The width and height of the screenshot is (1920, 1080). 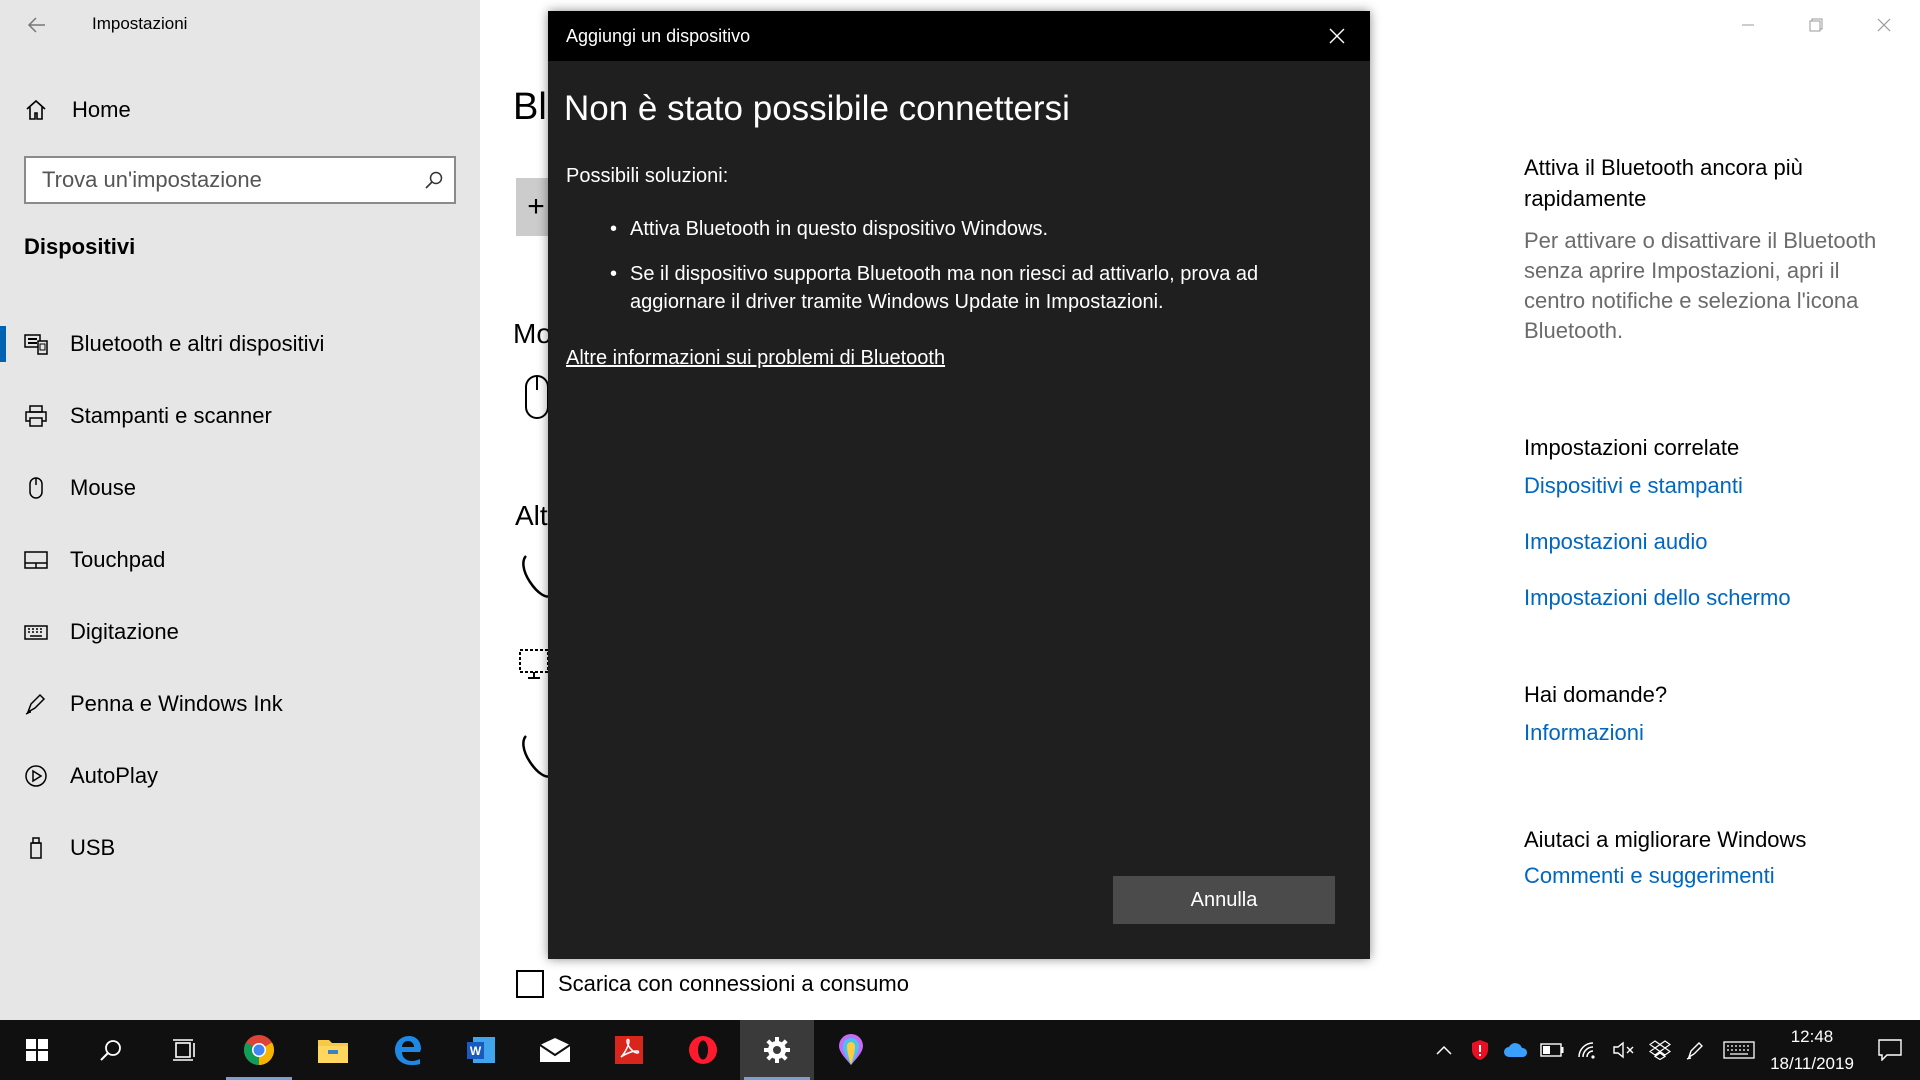 I want to click on restore-button, so click(x=1816, y=25).